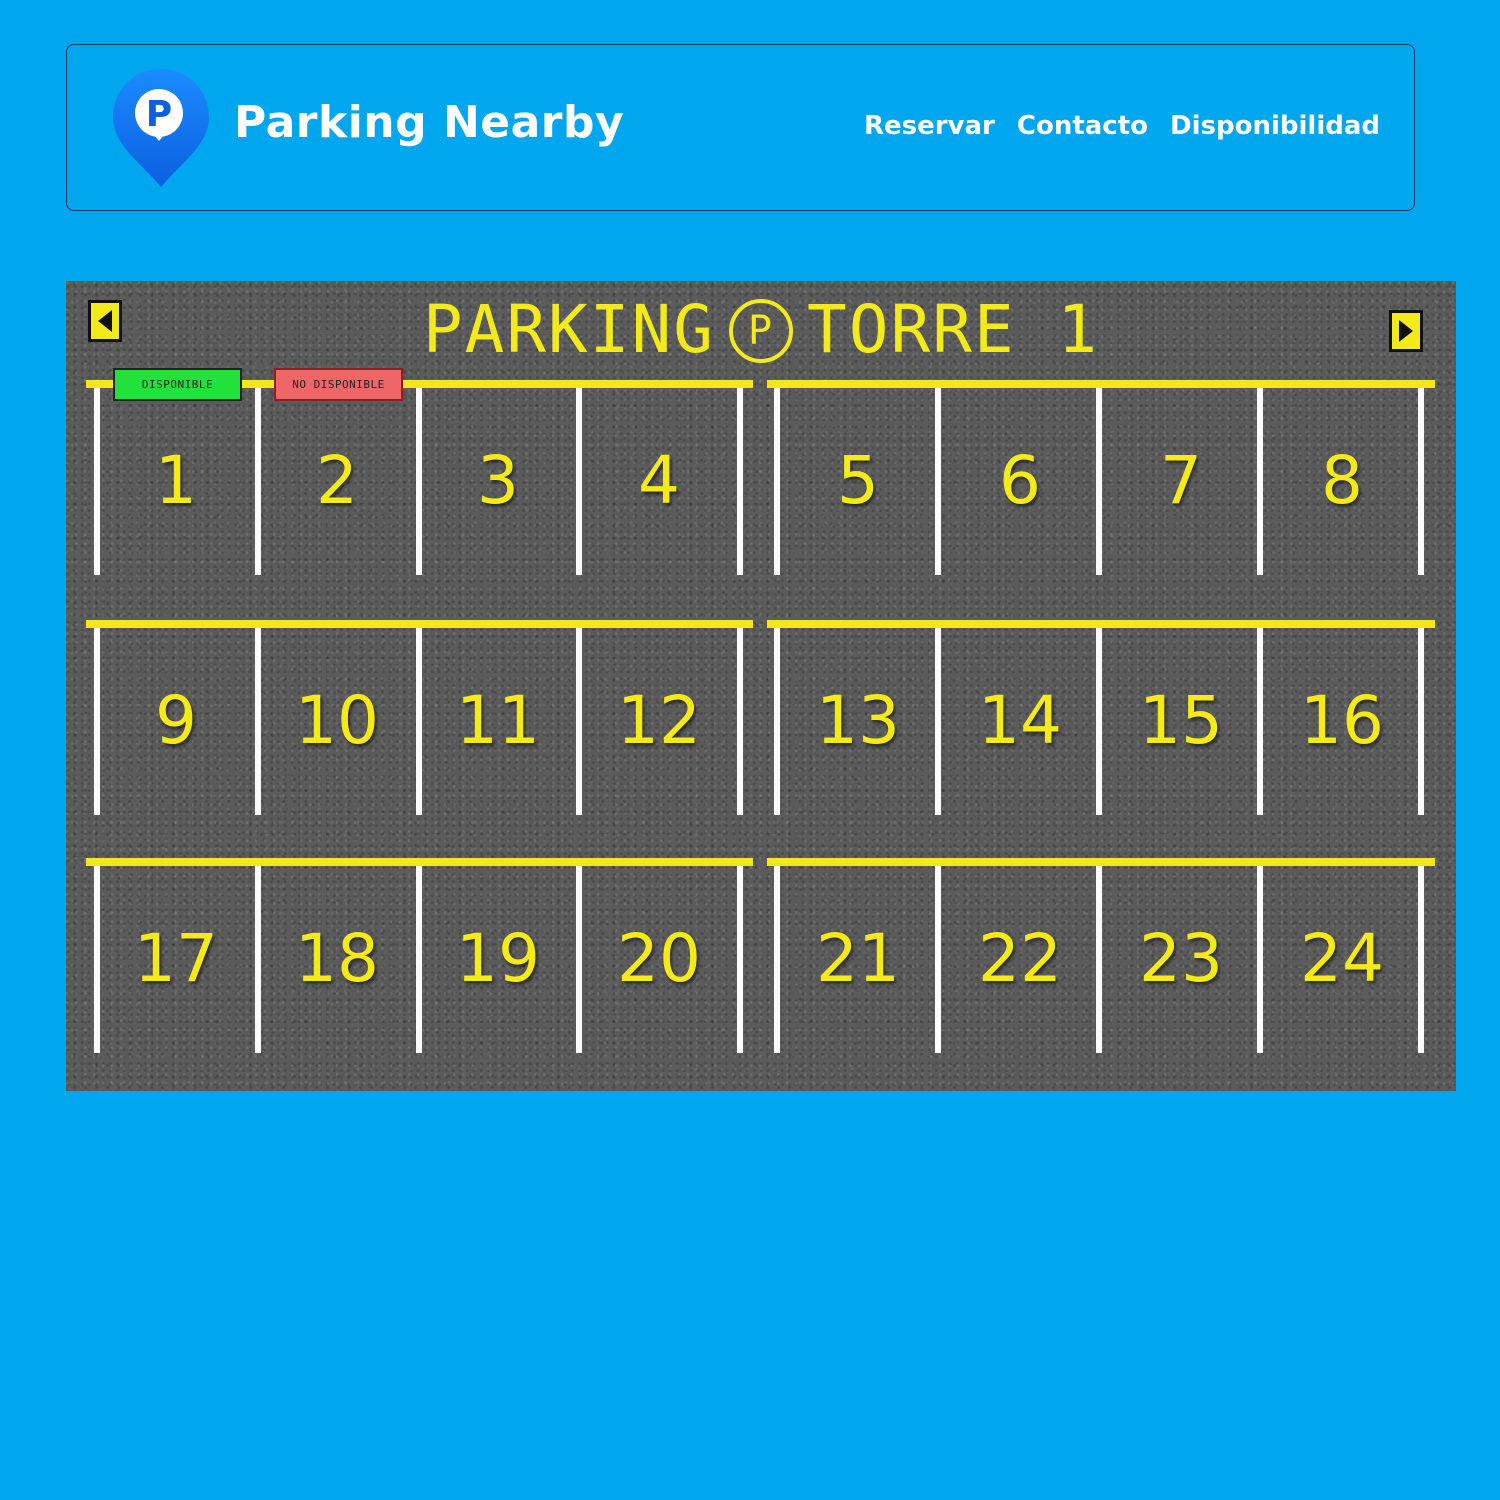 The height and width of the screenshot is (1500, 1500). I want to click on parking-space-11: 11, so click(498, 721).